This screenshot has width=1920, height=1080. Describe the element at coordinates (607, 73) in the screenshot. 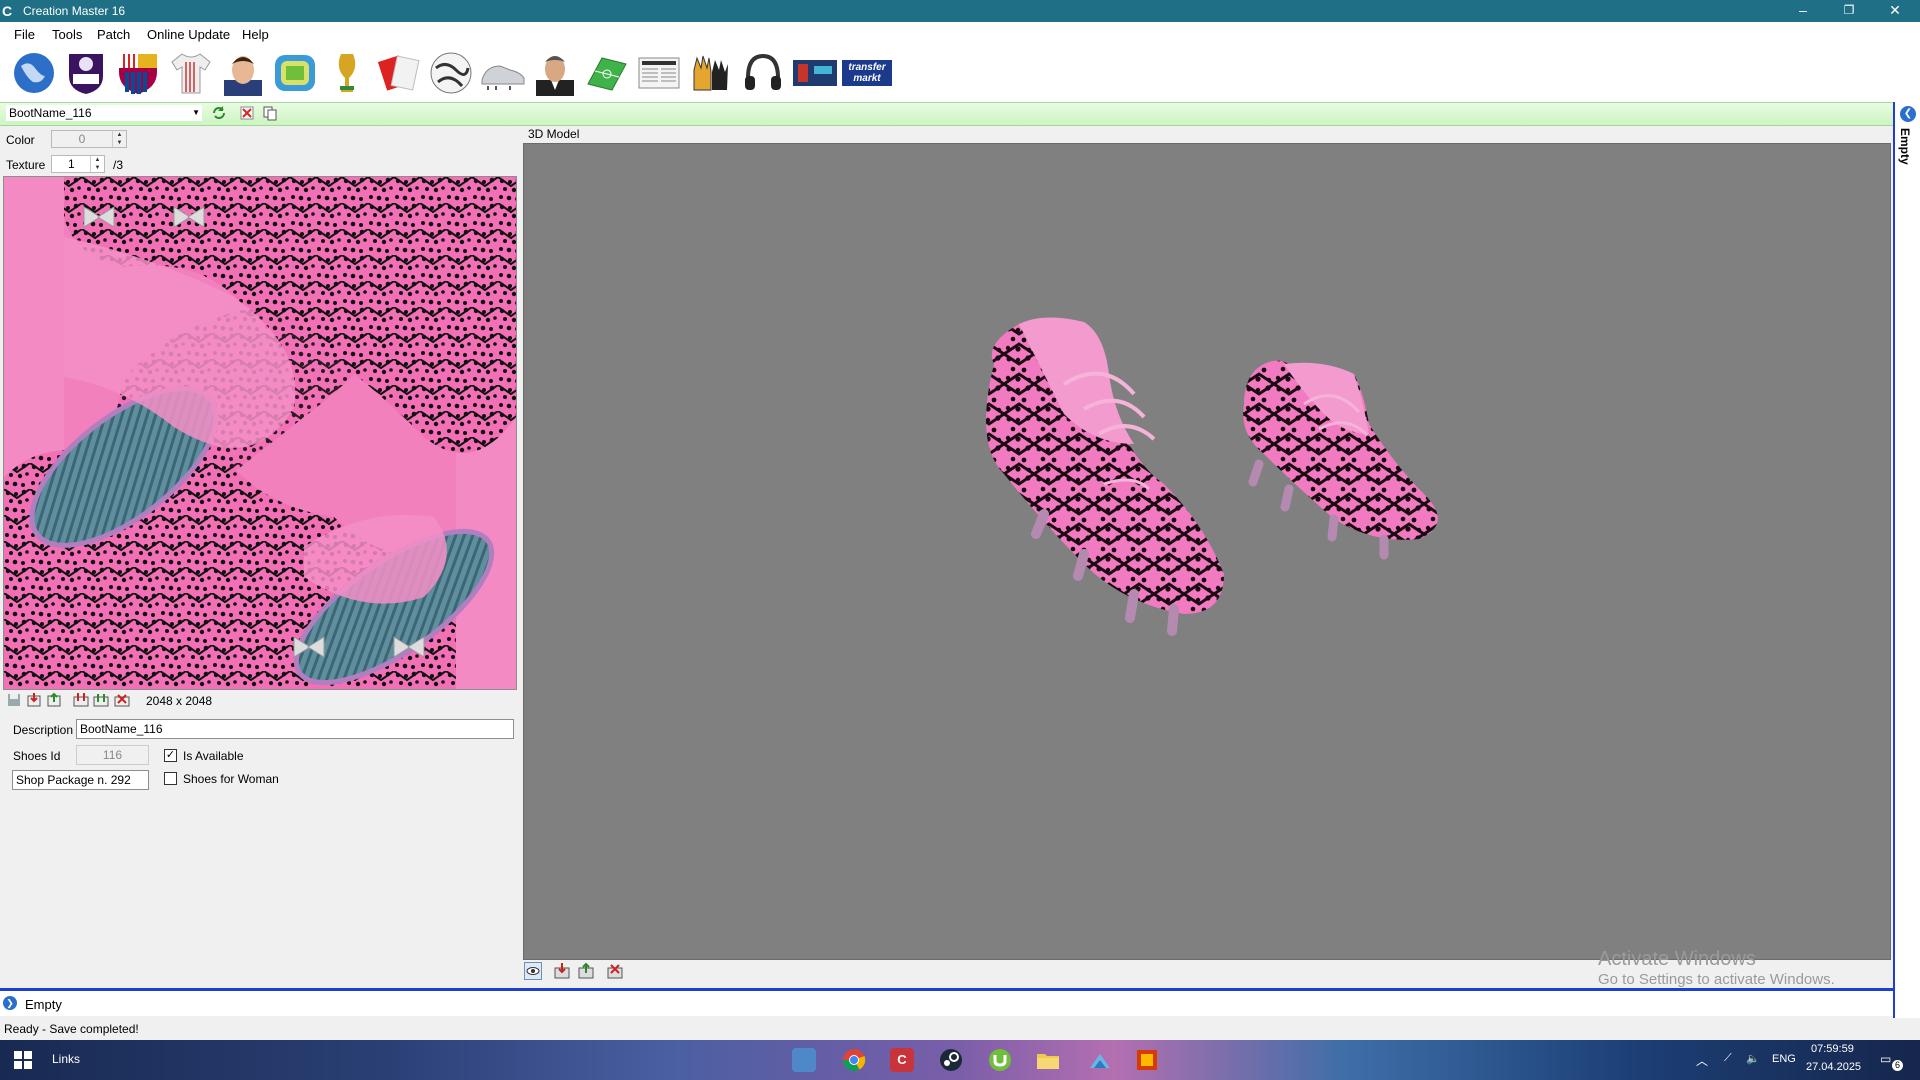

I see `pitch-icon` at that location.